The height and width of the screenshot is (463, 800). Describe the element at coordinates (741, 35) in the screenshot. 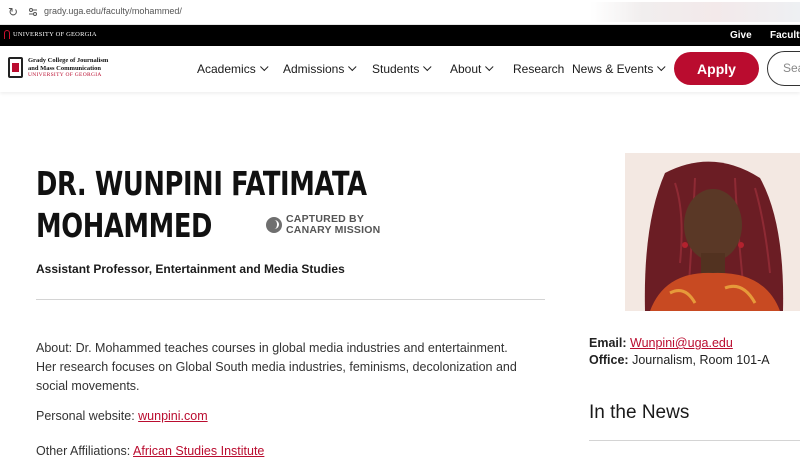

I see `give-link: Give` at that location.